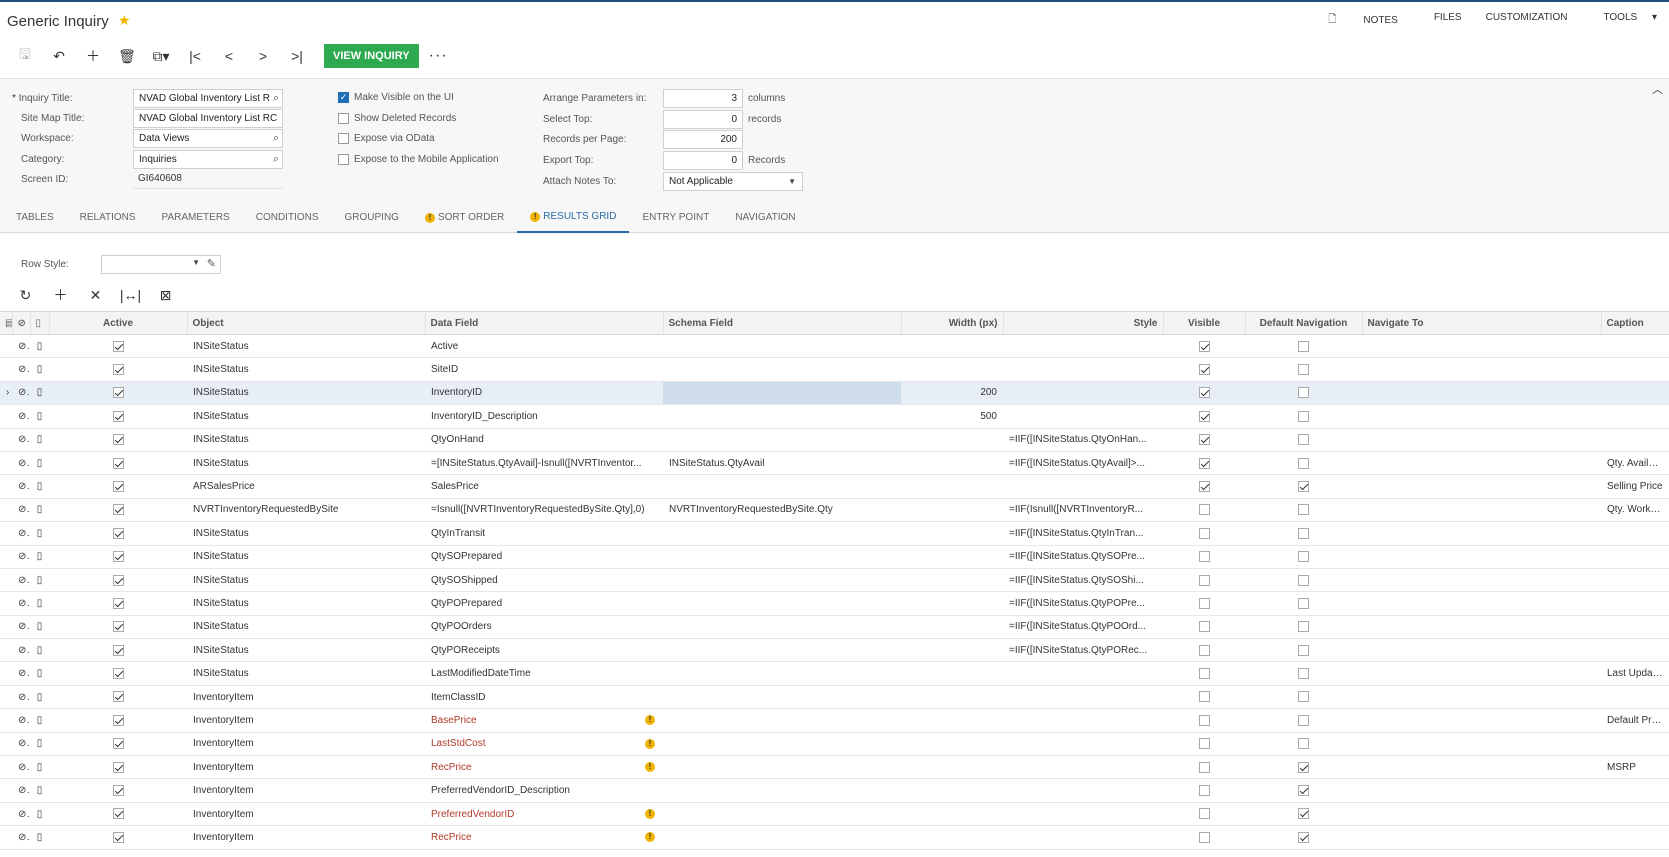 Image resolution: width=1669 pixels, height=857 pixels. What do you see at coordinates (229, 56) in the screenshot?
I see `previous-record-icon: <` at bounding box center [229, 56].